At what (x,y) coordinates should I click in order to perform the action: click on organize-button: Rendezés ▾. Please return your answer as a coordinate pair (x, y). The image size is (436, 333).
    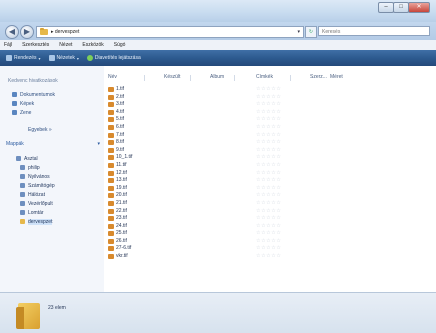
    Looking at the image, I should click on (23, 58).